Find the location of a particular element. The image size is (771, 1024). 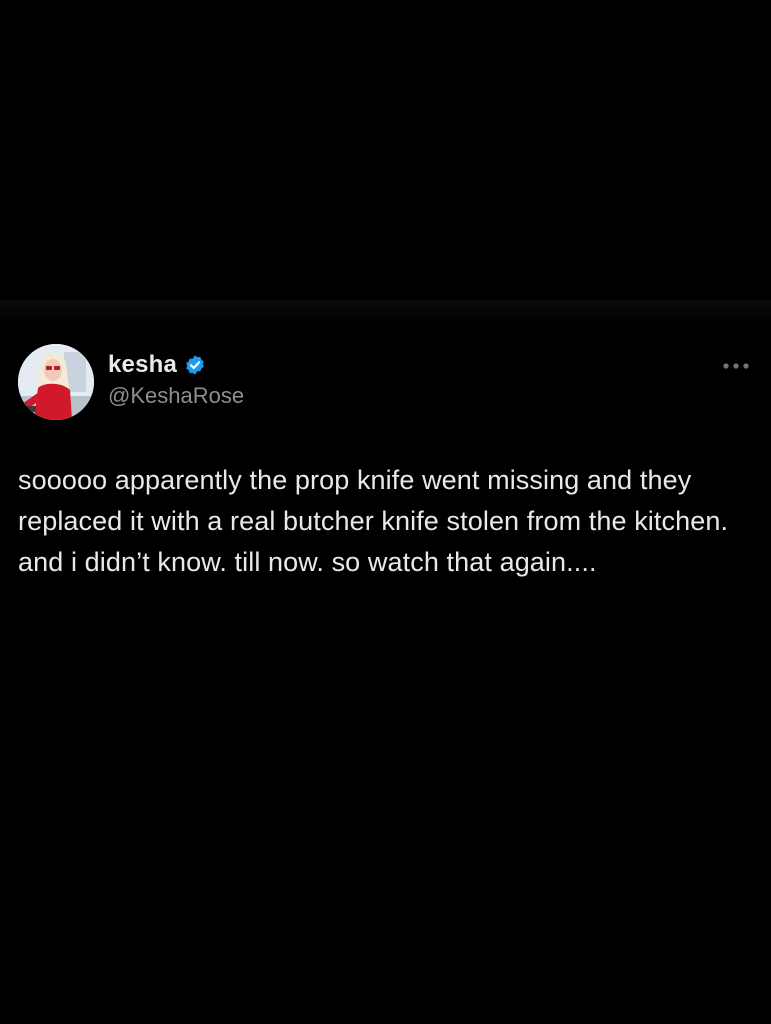

section-divider is located at coordinates (385, 311).